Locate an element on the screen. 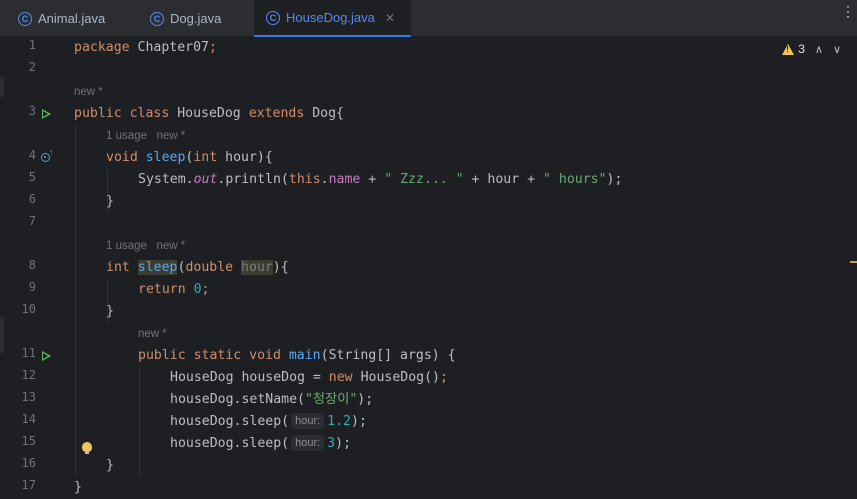 Image resolution: width=857 pixels, height=499 pixels. field: name is located at coordinates (344, 179).